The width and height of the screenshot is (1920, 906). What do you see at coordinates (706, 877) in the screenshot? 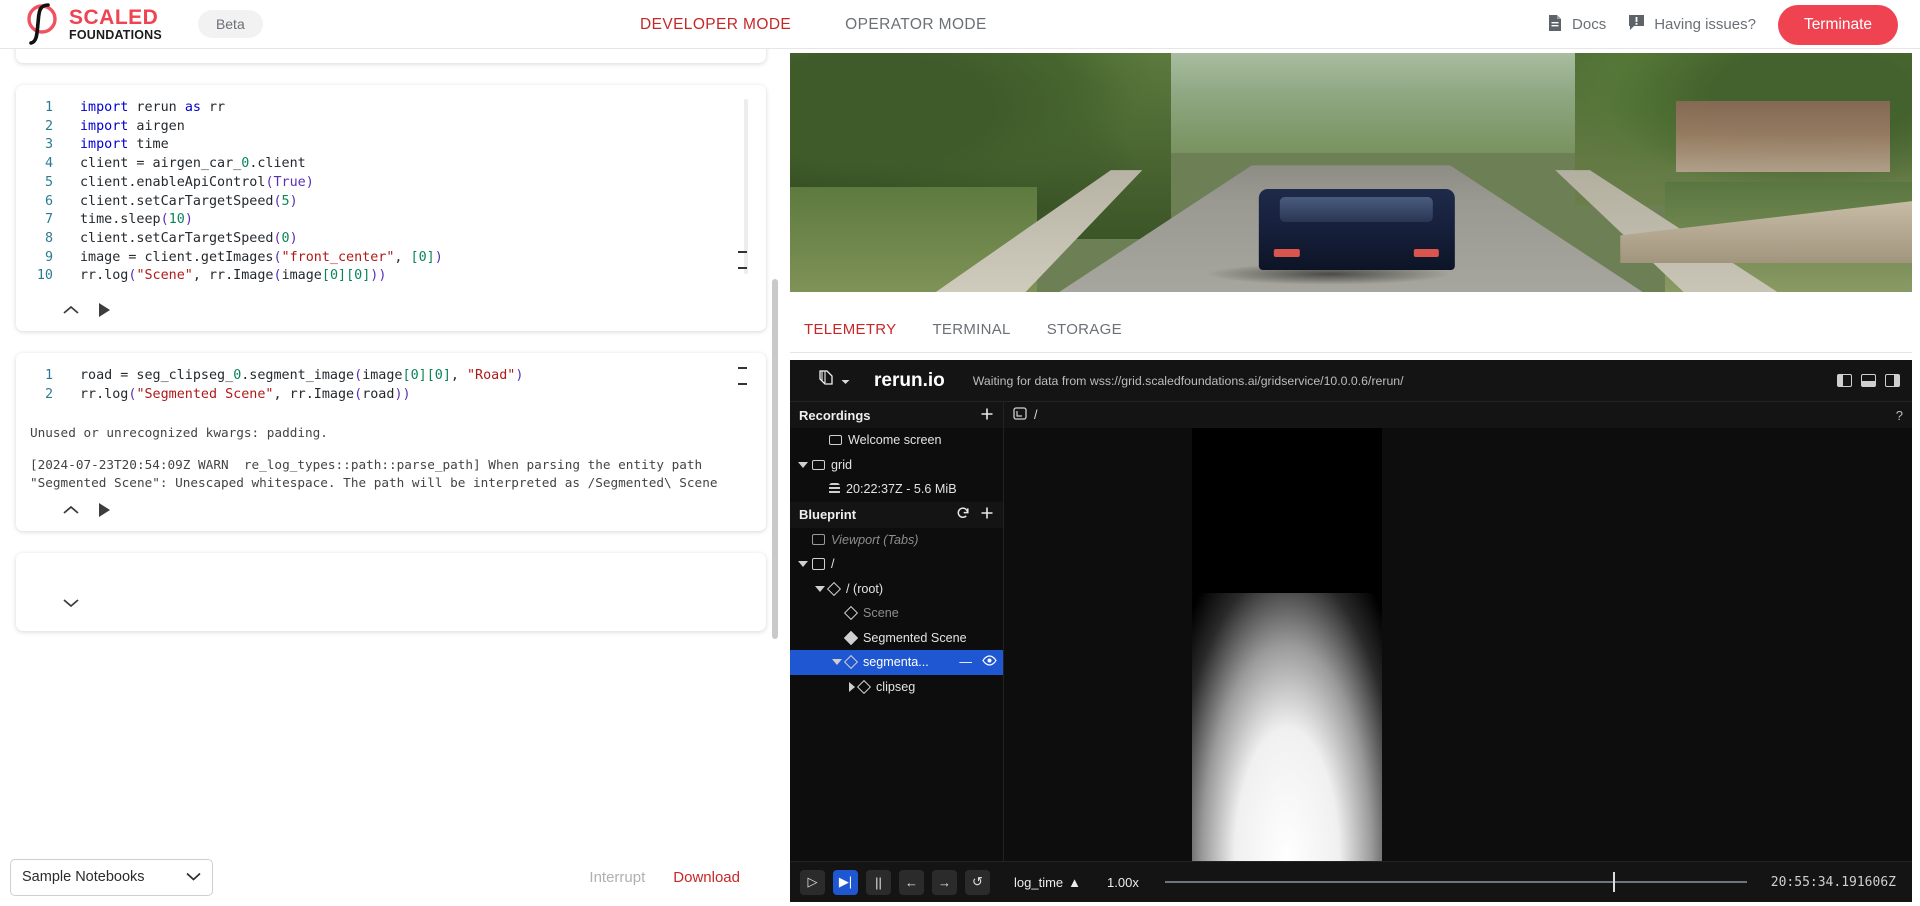
I see `download-button: Download` at bounding box center [706, 877].